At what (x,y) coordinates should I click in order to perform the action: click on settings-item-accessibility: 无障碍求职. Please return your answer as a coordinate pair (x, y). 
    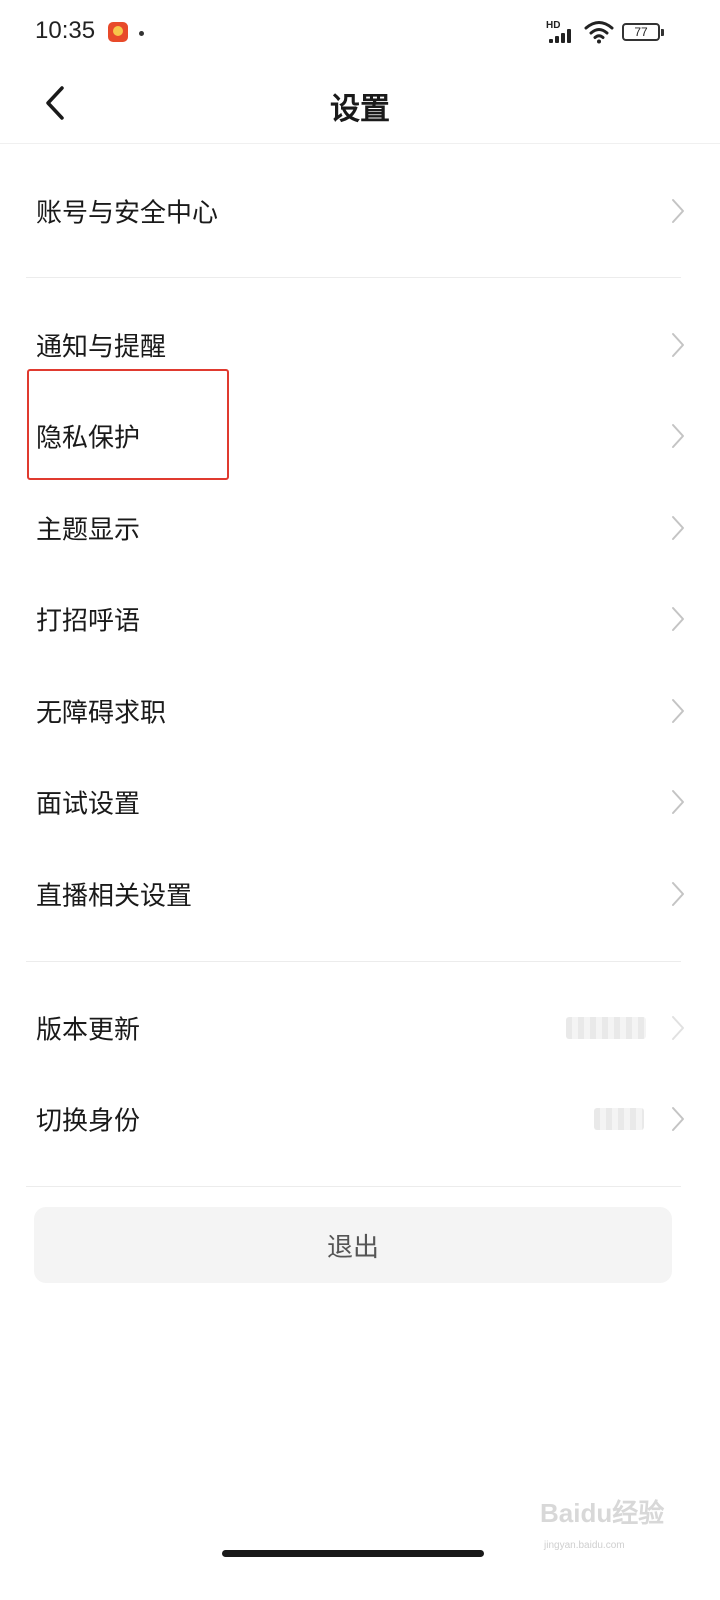
    Looking at the image, I should click on (360, 711).